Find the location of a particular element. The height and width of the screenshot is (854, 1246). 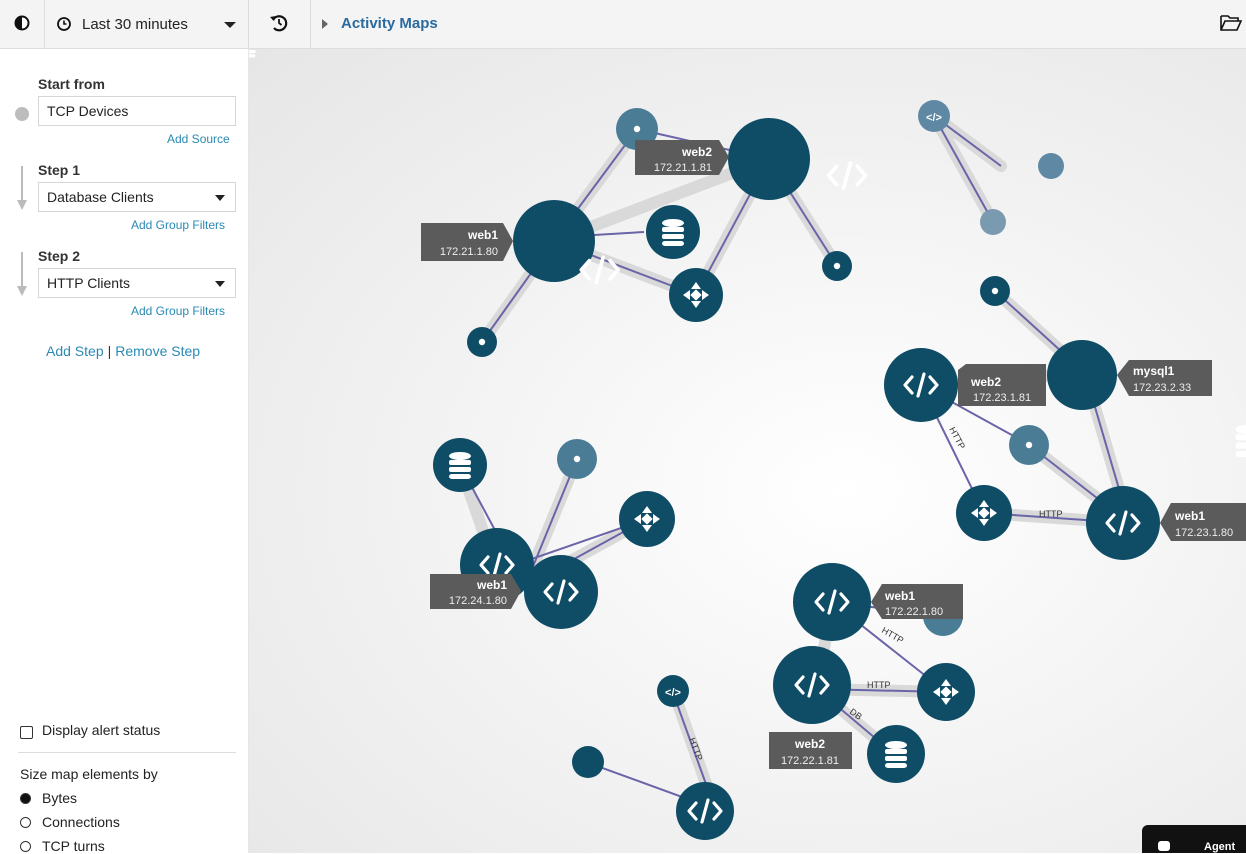

radio-connections is located at coordinates (25, 822).